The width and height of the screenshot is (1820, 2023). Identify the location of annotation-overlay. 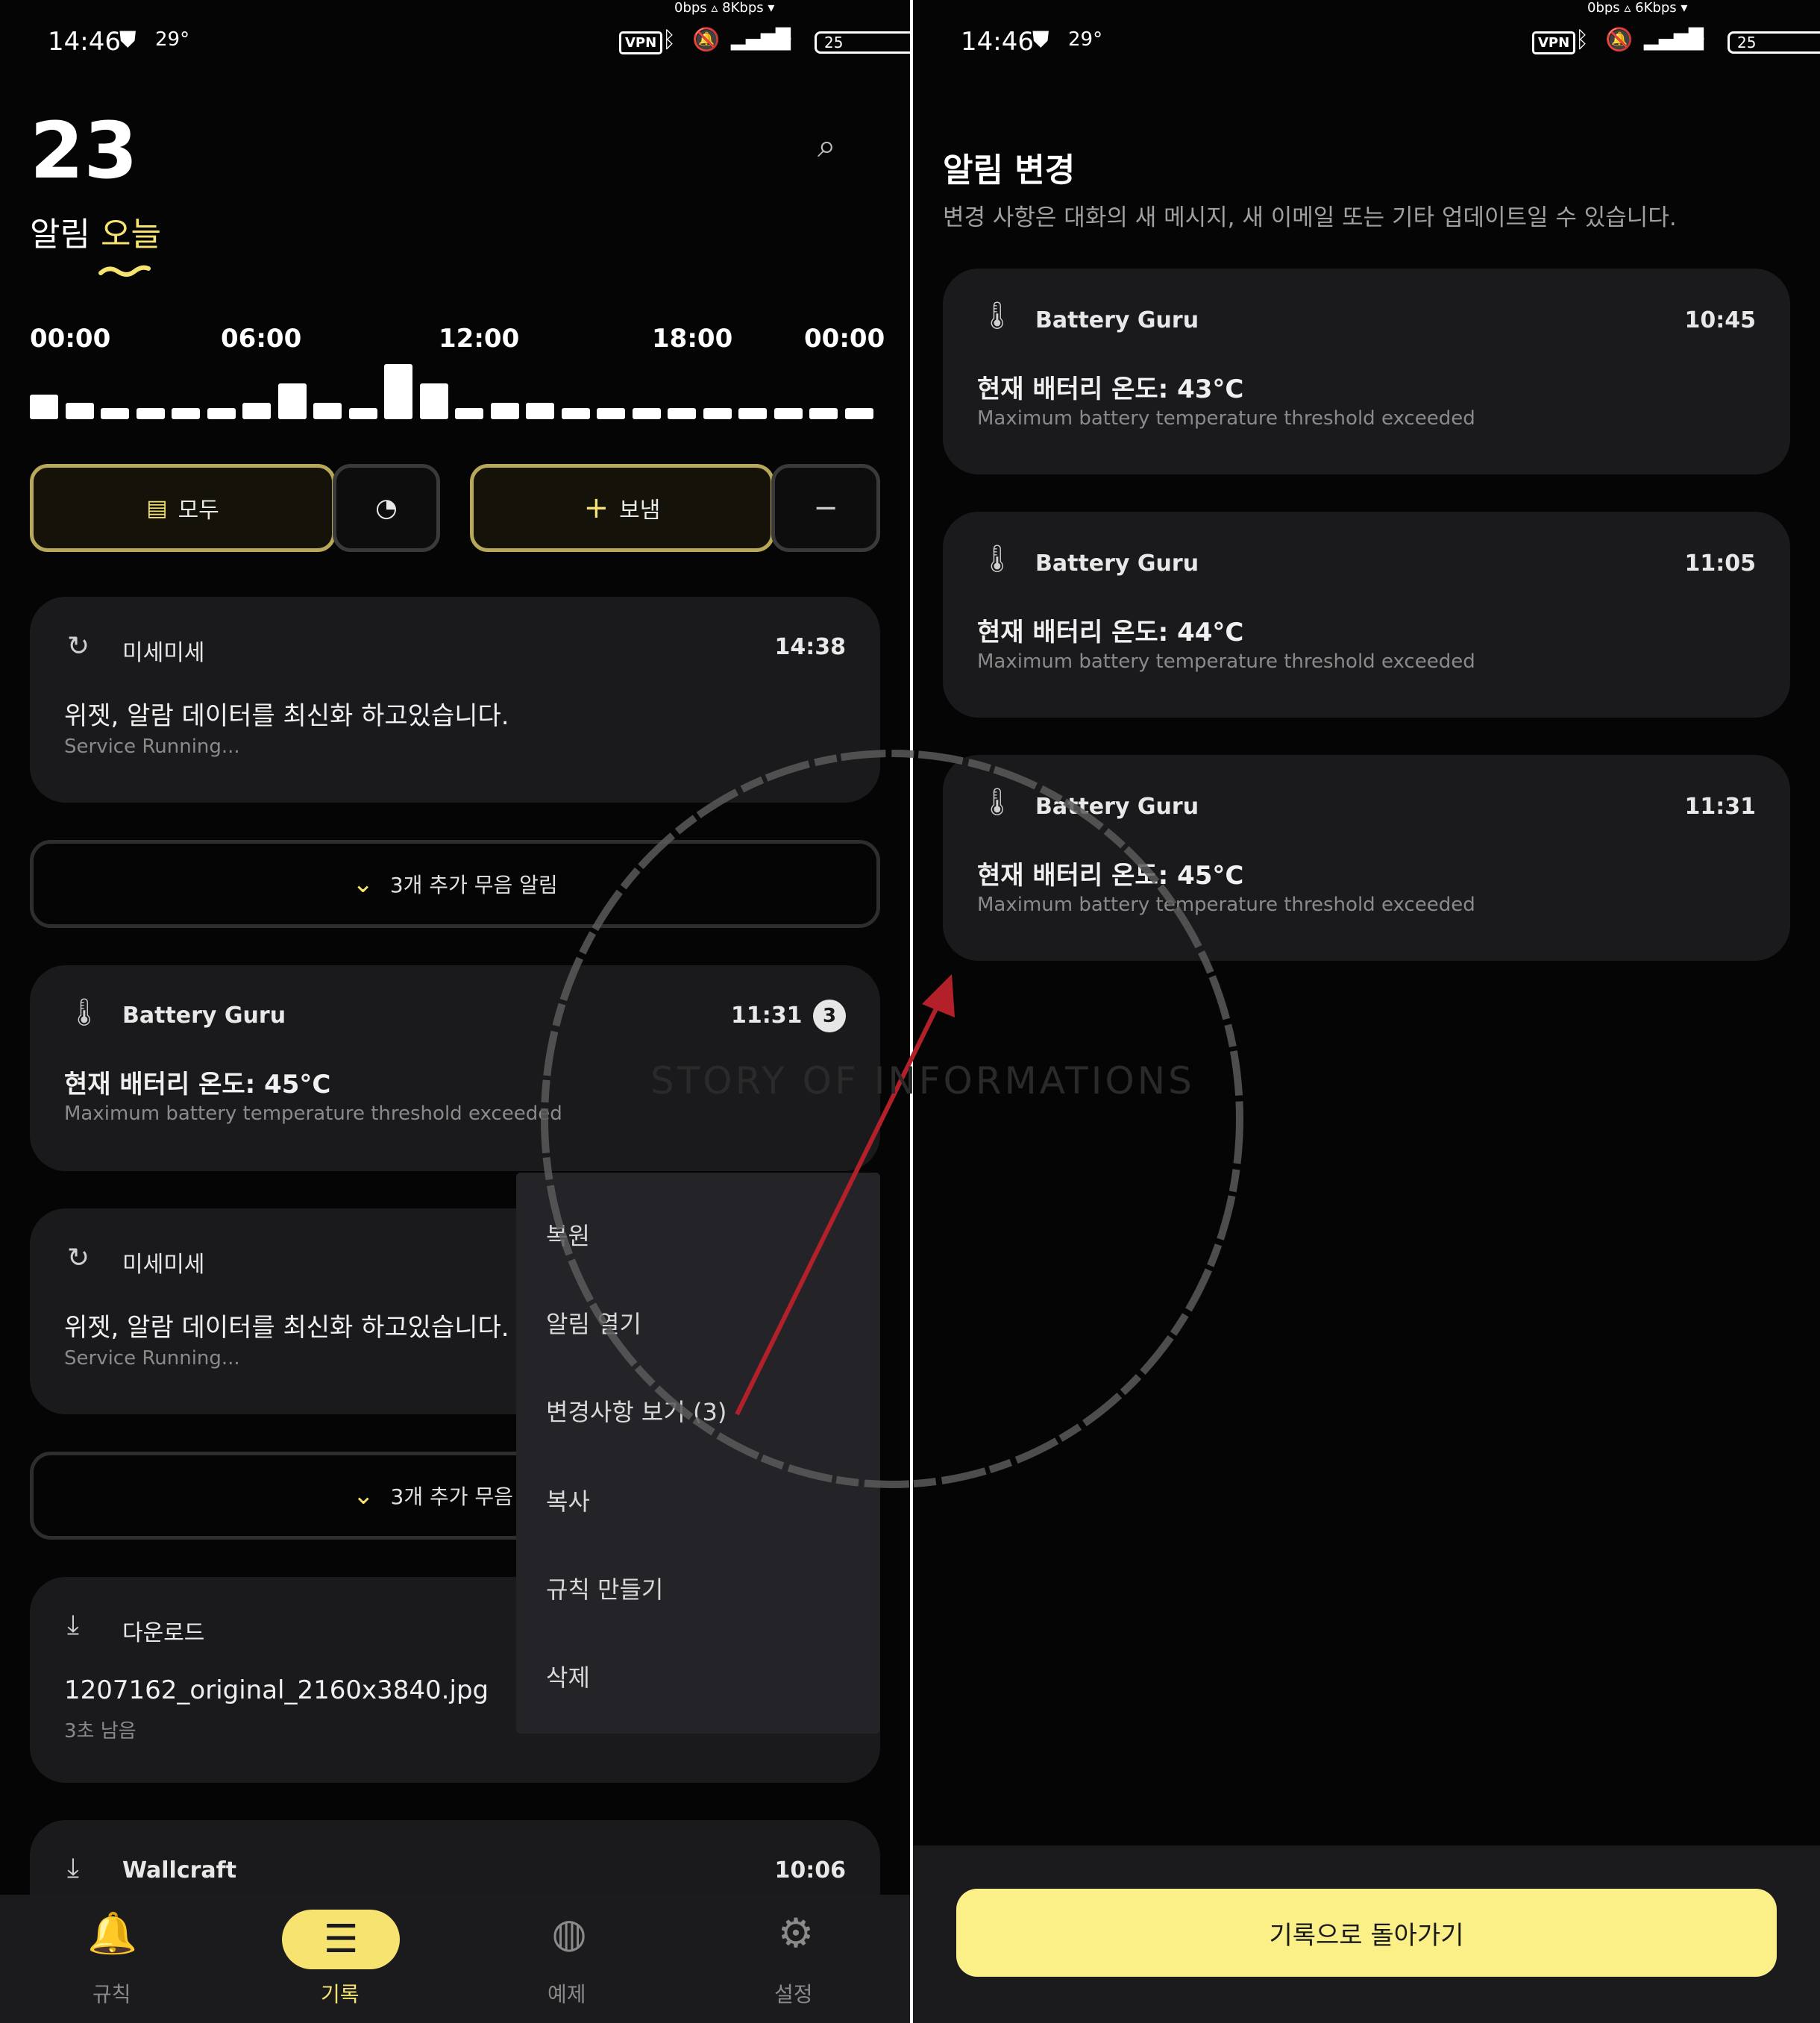
(892, 1119).